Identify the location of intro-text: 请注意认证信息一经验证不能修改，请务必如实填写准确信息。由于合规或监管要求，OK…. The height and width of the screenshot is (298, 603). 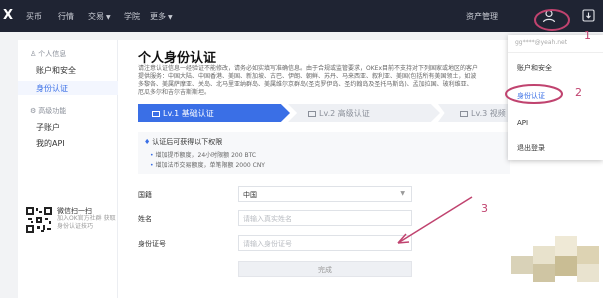
(308, 80).